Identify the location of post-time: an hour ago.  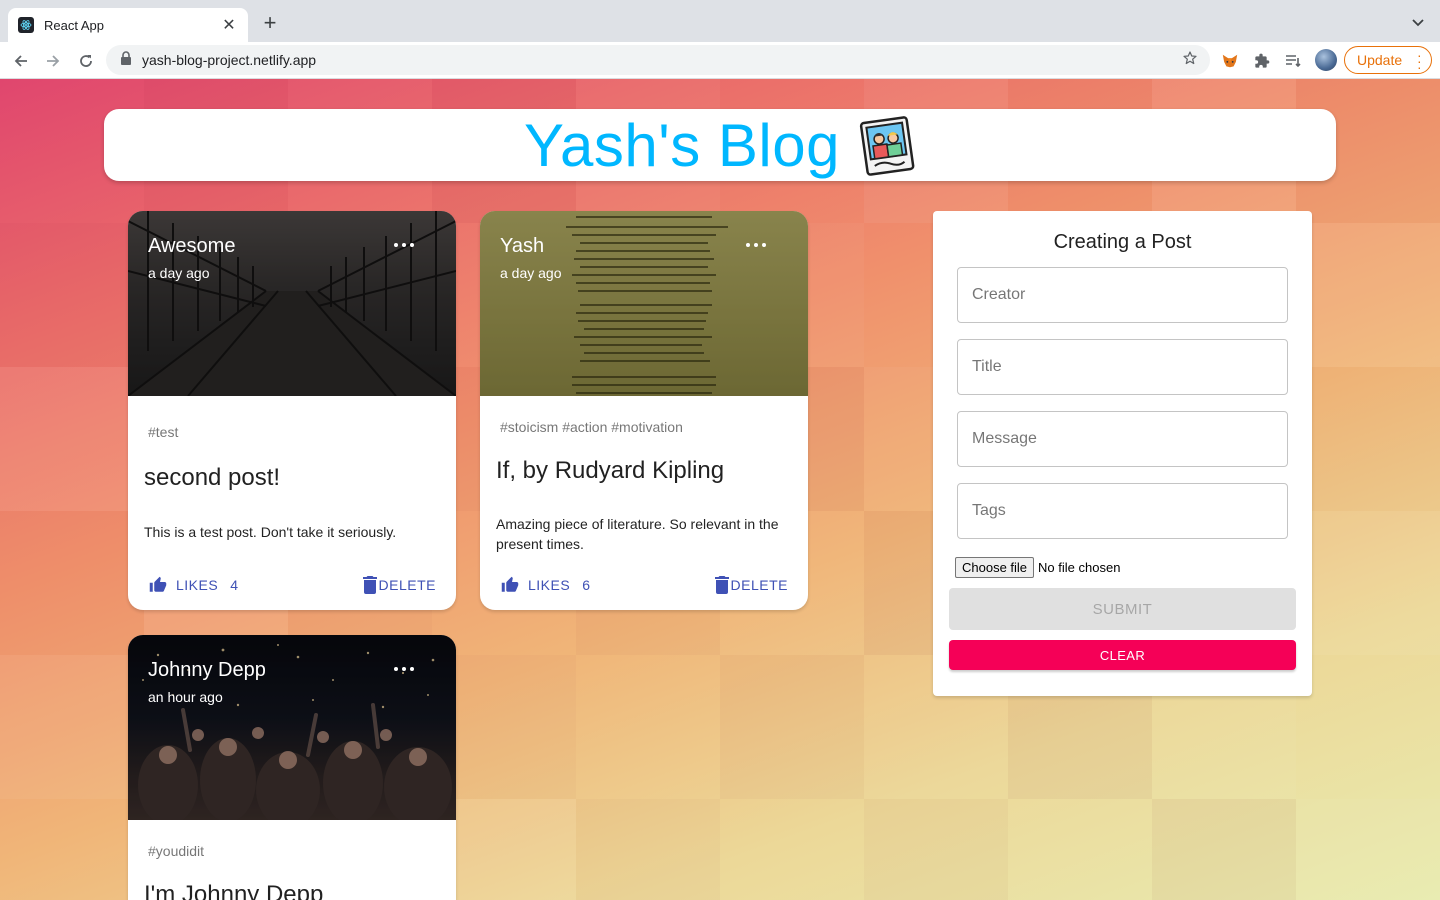
(185, 697).